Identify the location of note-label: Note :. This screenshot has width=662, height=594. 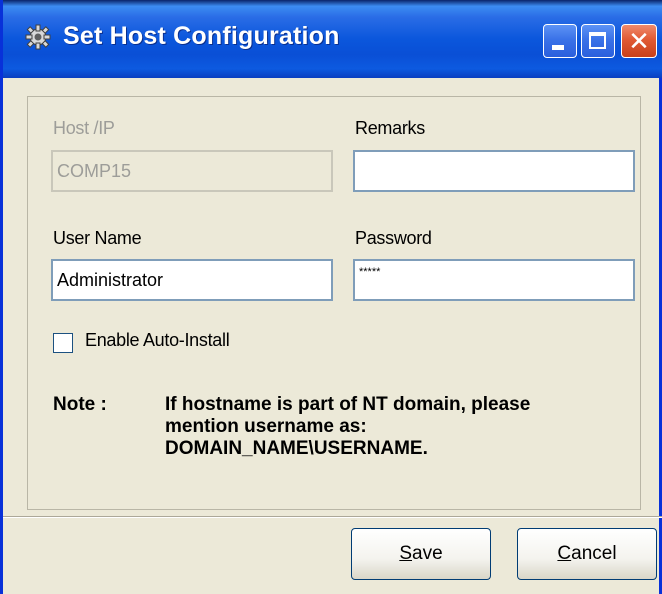
(80, 404).